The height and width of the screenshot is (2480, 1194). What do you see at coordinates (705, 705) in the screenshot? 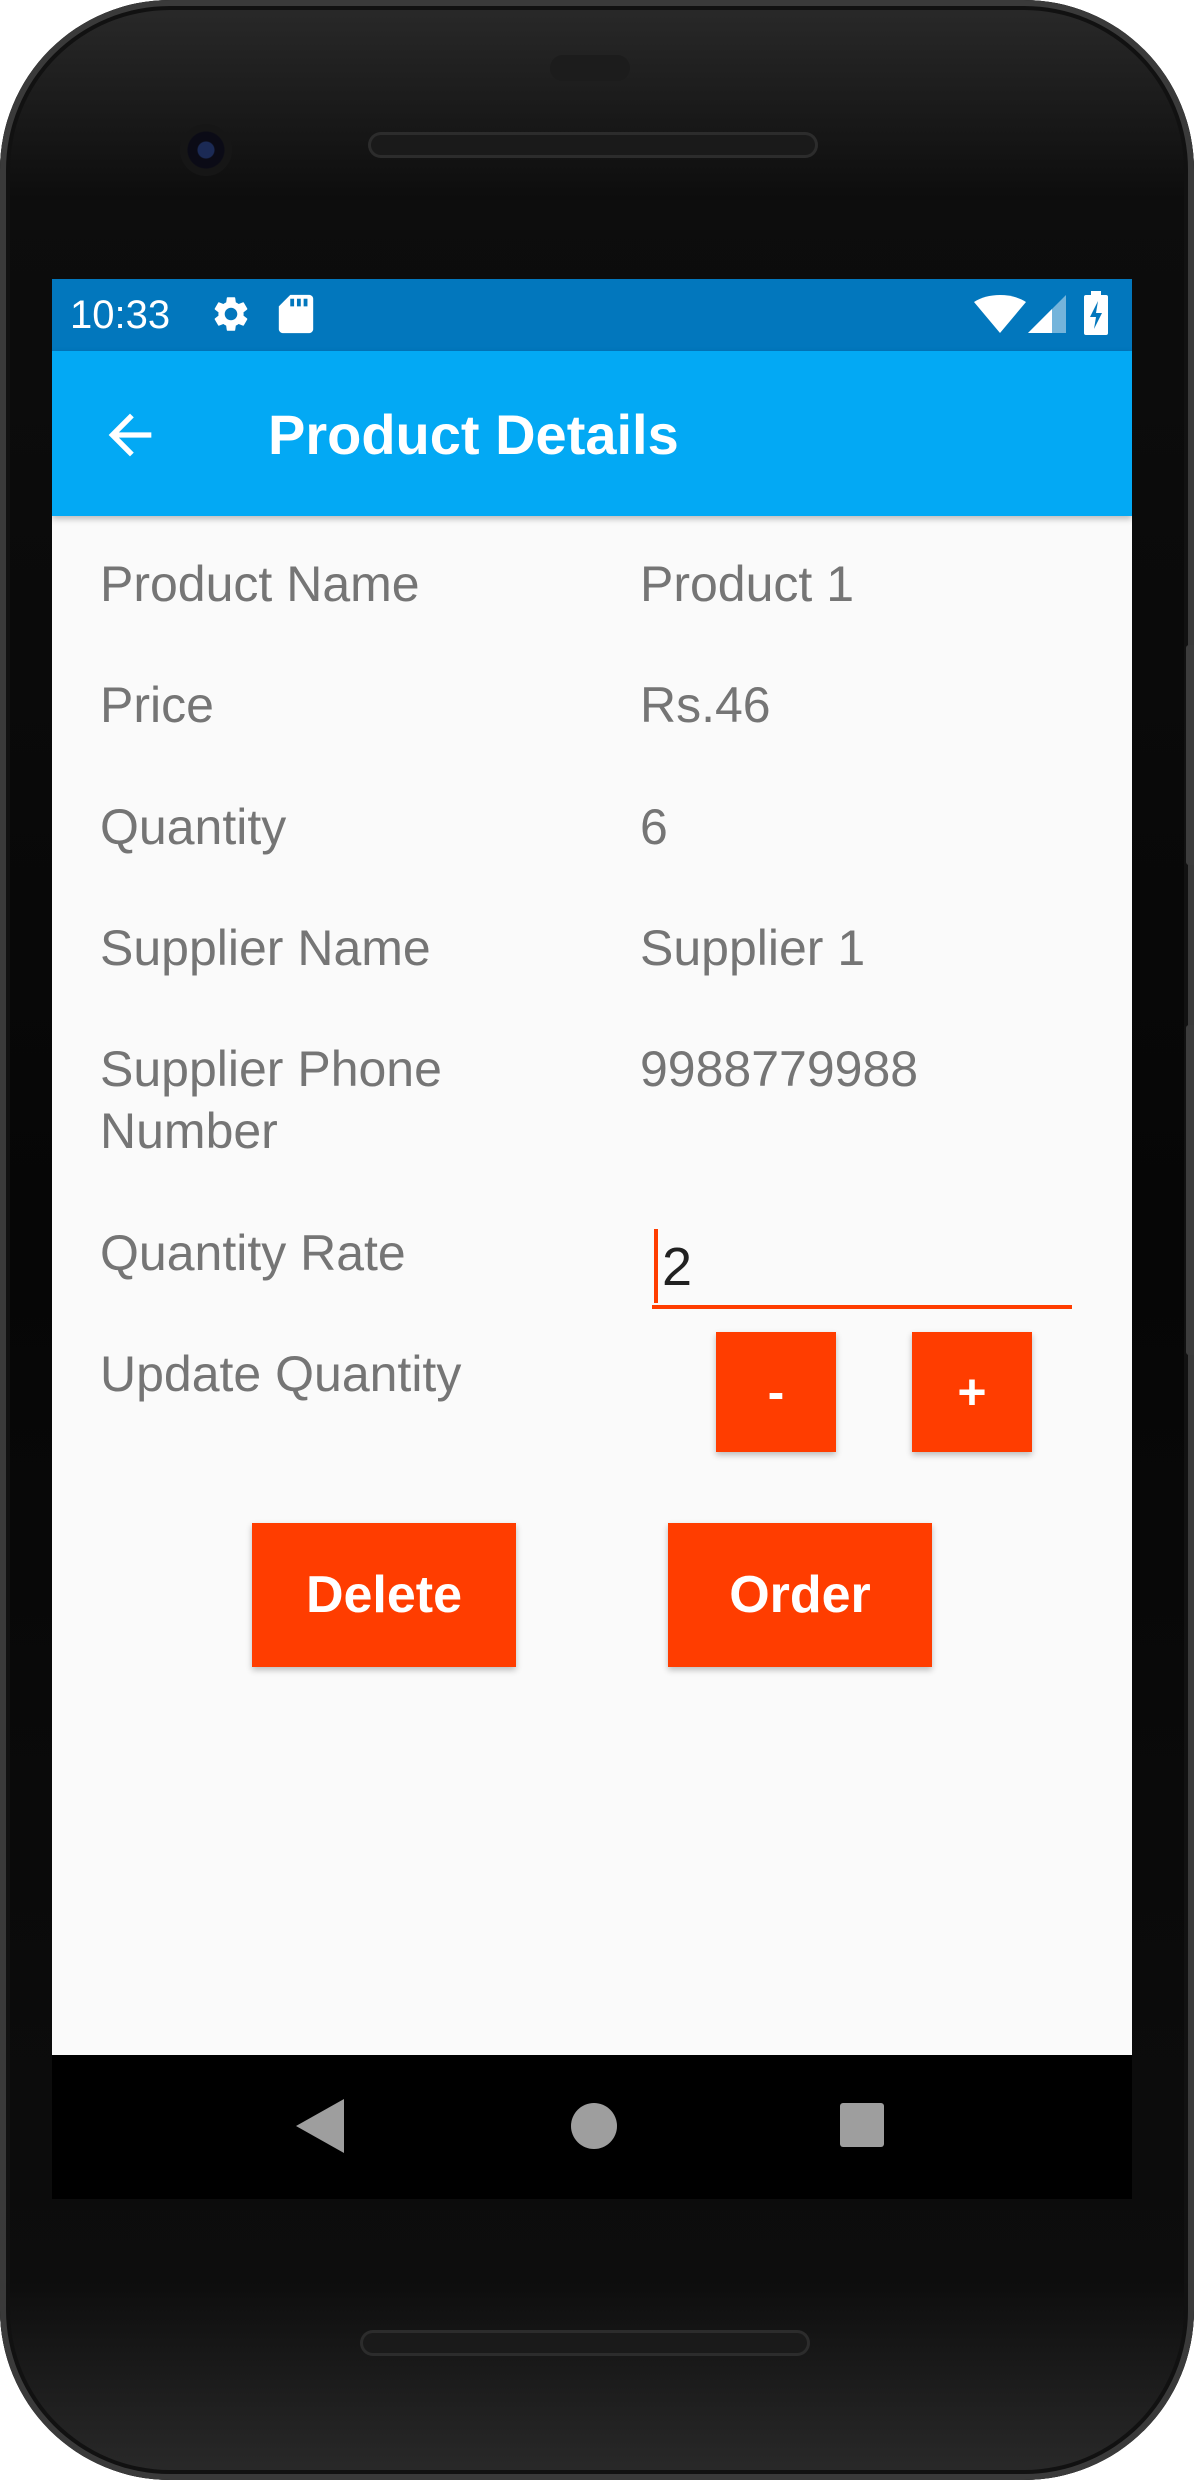
I see `price-value: Rs.46` at bounding box center [705, 705].